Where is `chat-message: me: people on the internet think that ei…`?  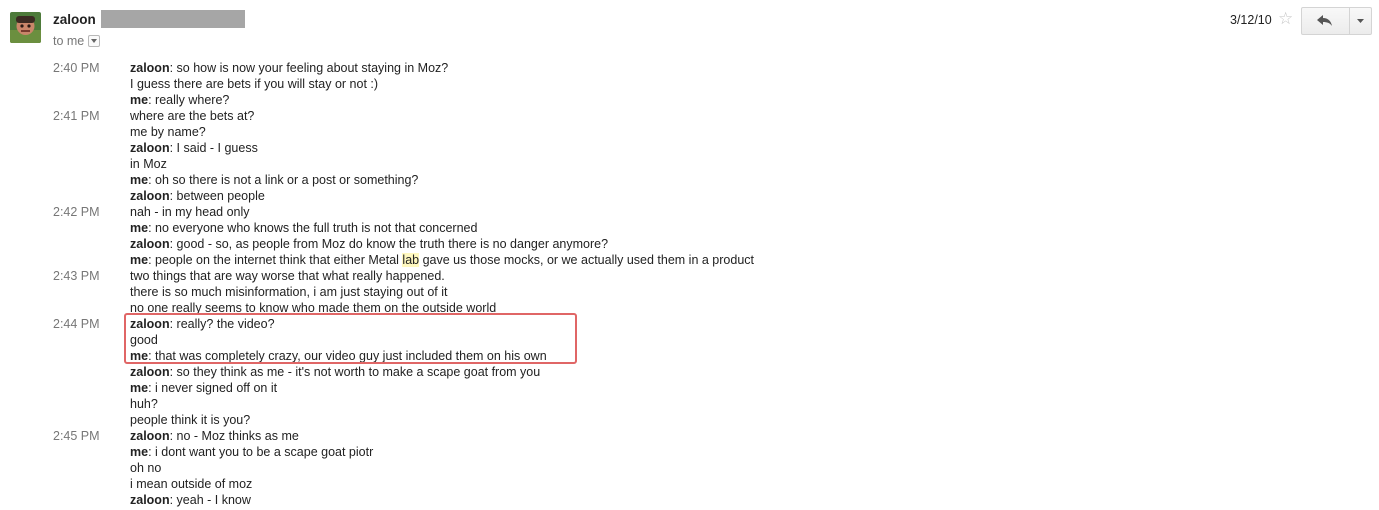 chat-message: me: people on the internet think that ei… is located at coordinates (442, 260).